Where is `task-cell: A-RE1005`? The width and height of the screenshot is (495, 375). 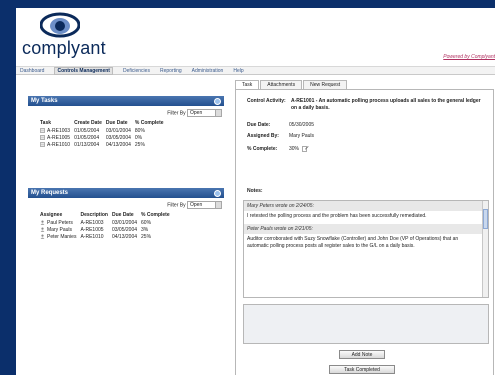
task-cell: A-RE1005 is located at coordinates (55, 137).